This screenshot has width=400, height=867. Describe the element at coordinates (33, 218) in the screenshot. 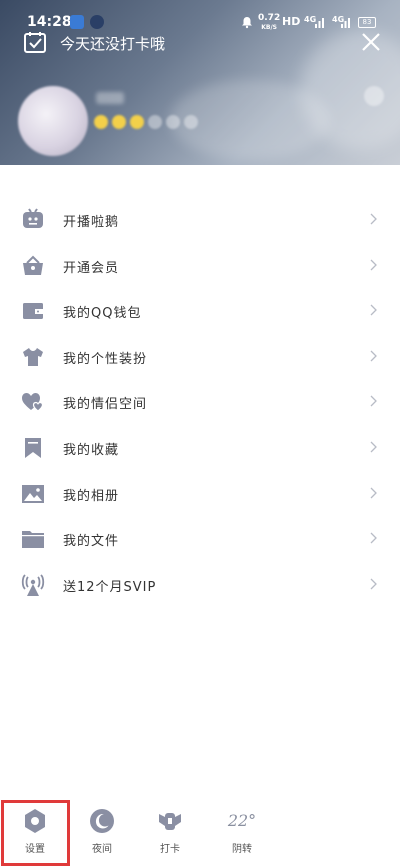

I see `tv-robot-icon` at that location.